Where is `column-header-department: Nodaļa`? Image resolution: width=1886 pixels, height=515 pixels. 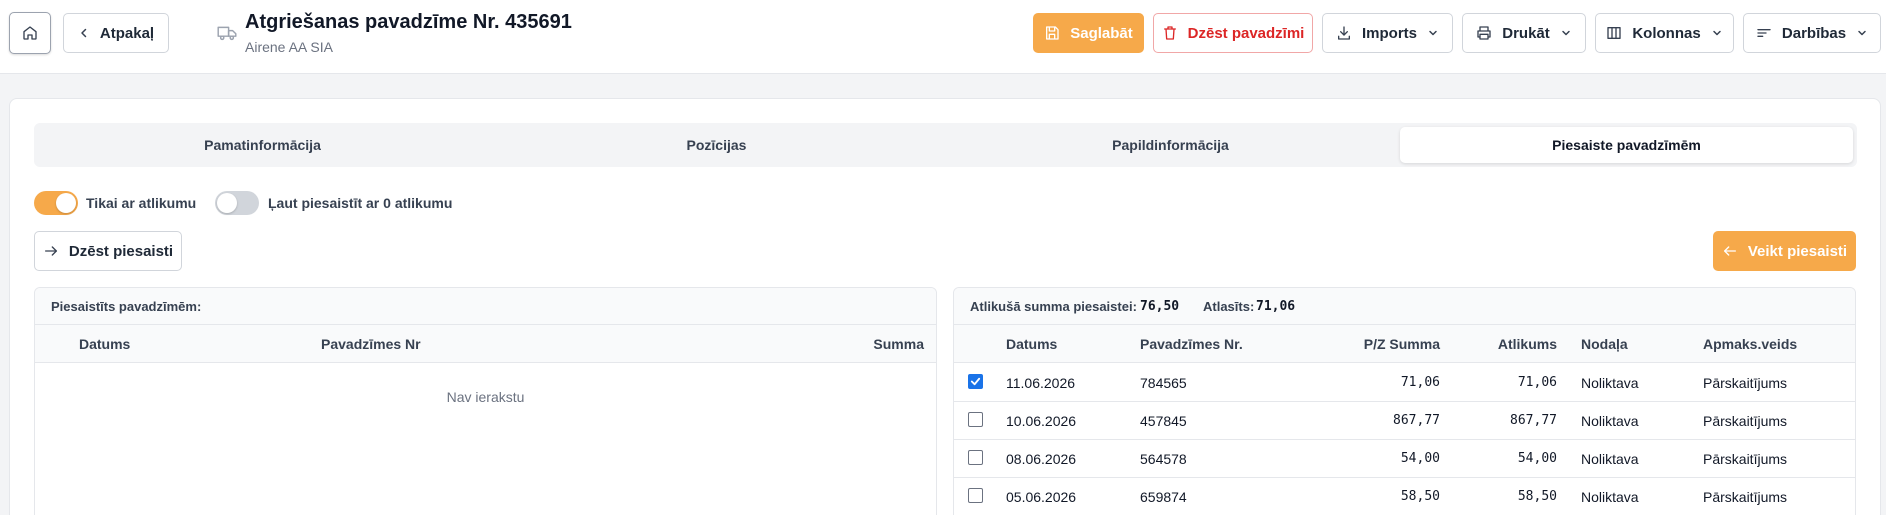
column-header-department: Nodaļa is located at coordinates (1604, 344).